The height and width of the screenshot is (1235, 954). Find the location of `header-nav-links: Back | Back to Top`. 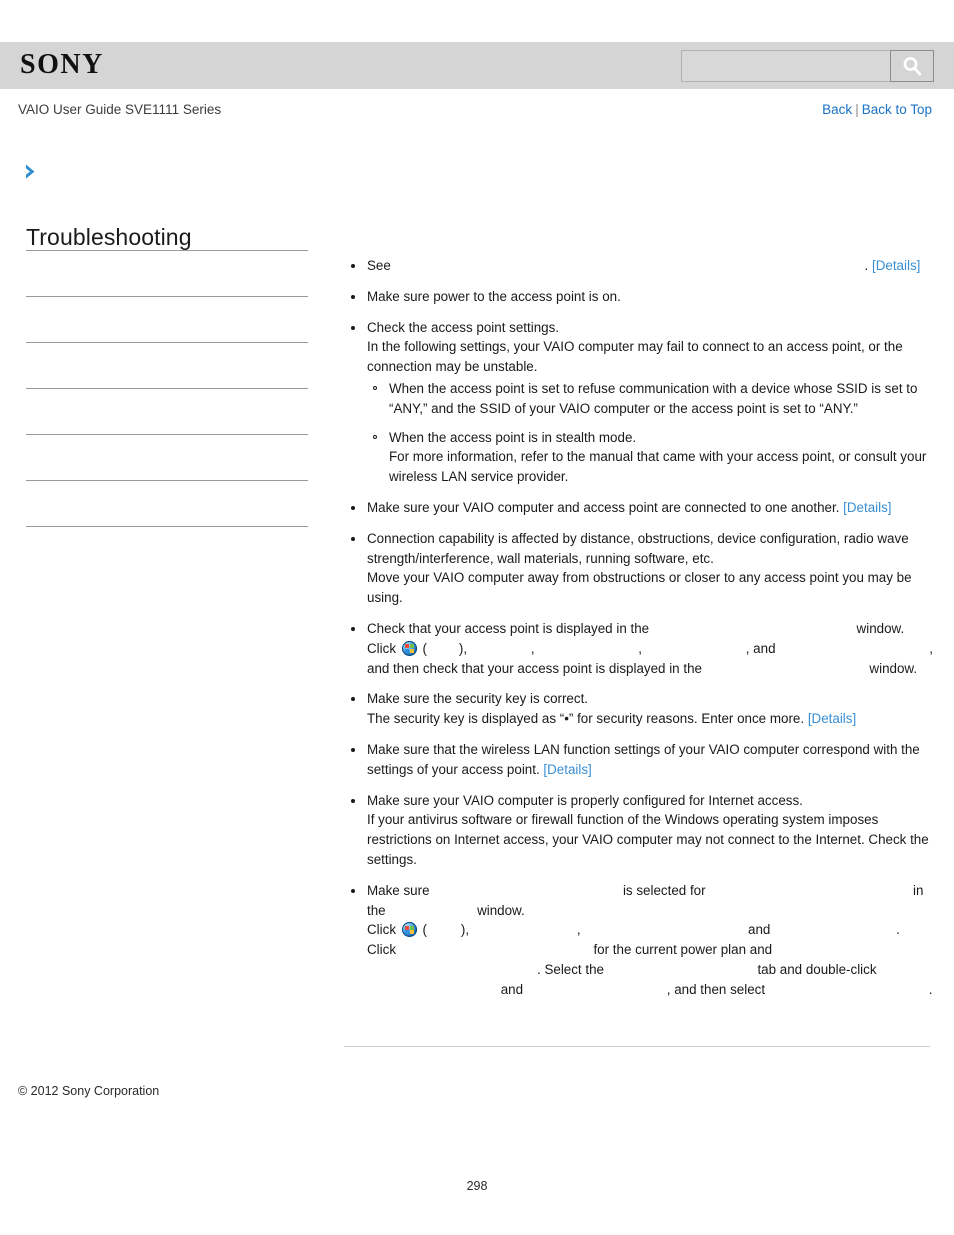

header-nav-links: Back | Back to Top is located at coordinates (877, 110).